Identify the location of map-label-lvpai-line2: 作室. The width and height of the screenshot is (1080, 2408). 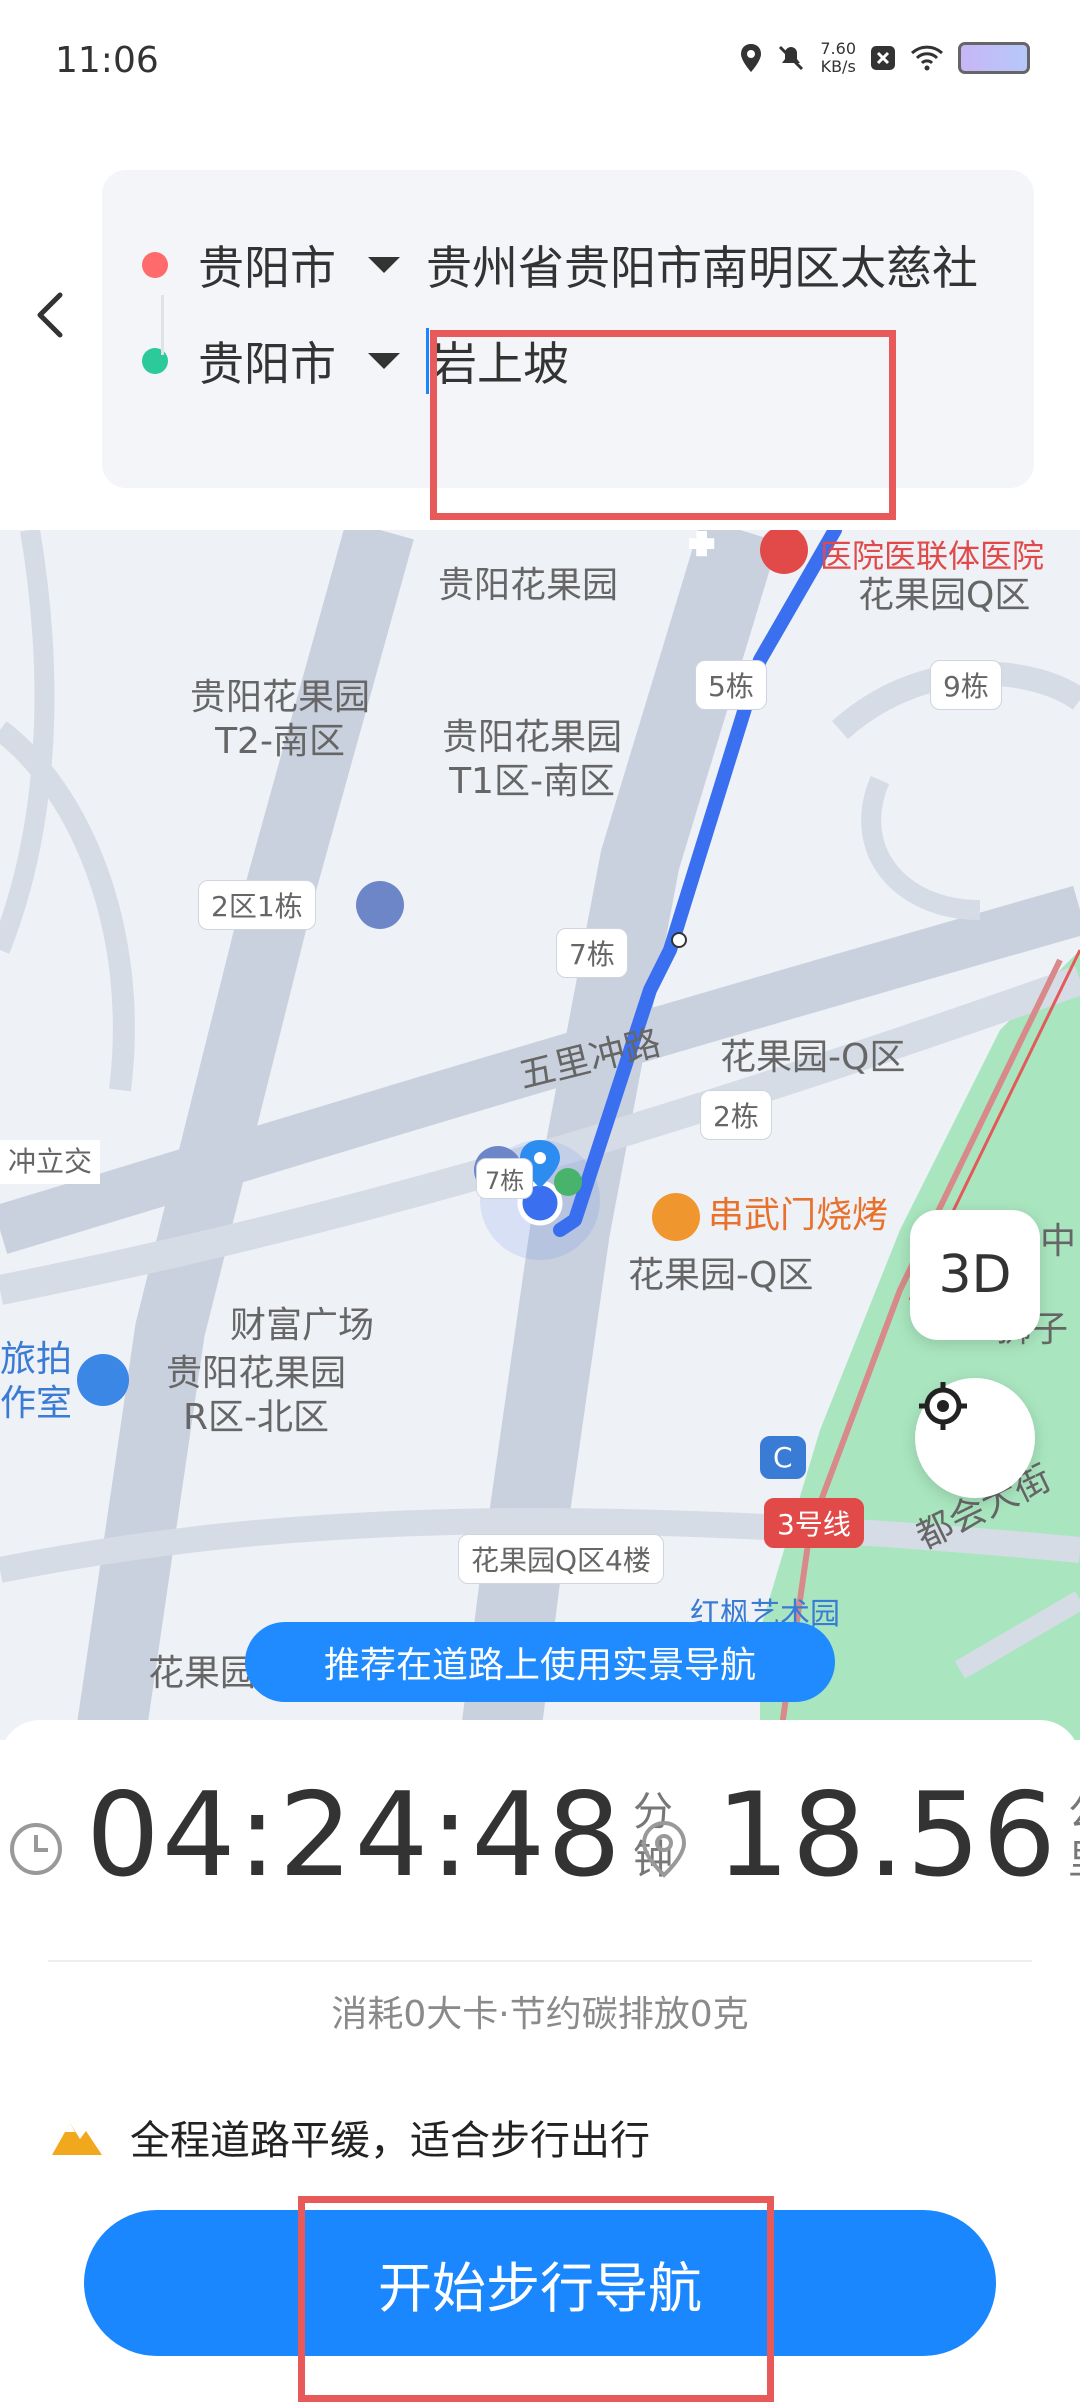
(36, 1403).